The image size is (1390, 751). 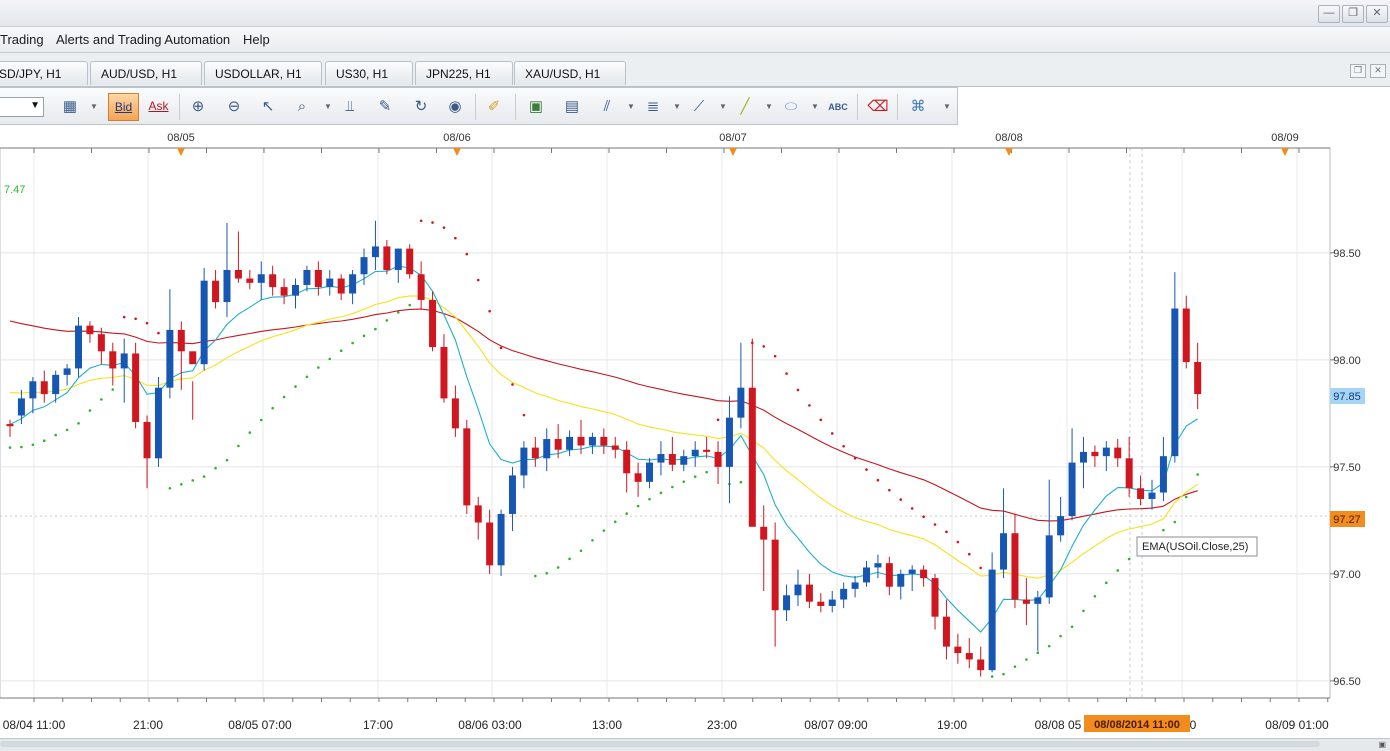 I want to click on channel-icon: ≣, so click(x=653, y=107).